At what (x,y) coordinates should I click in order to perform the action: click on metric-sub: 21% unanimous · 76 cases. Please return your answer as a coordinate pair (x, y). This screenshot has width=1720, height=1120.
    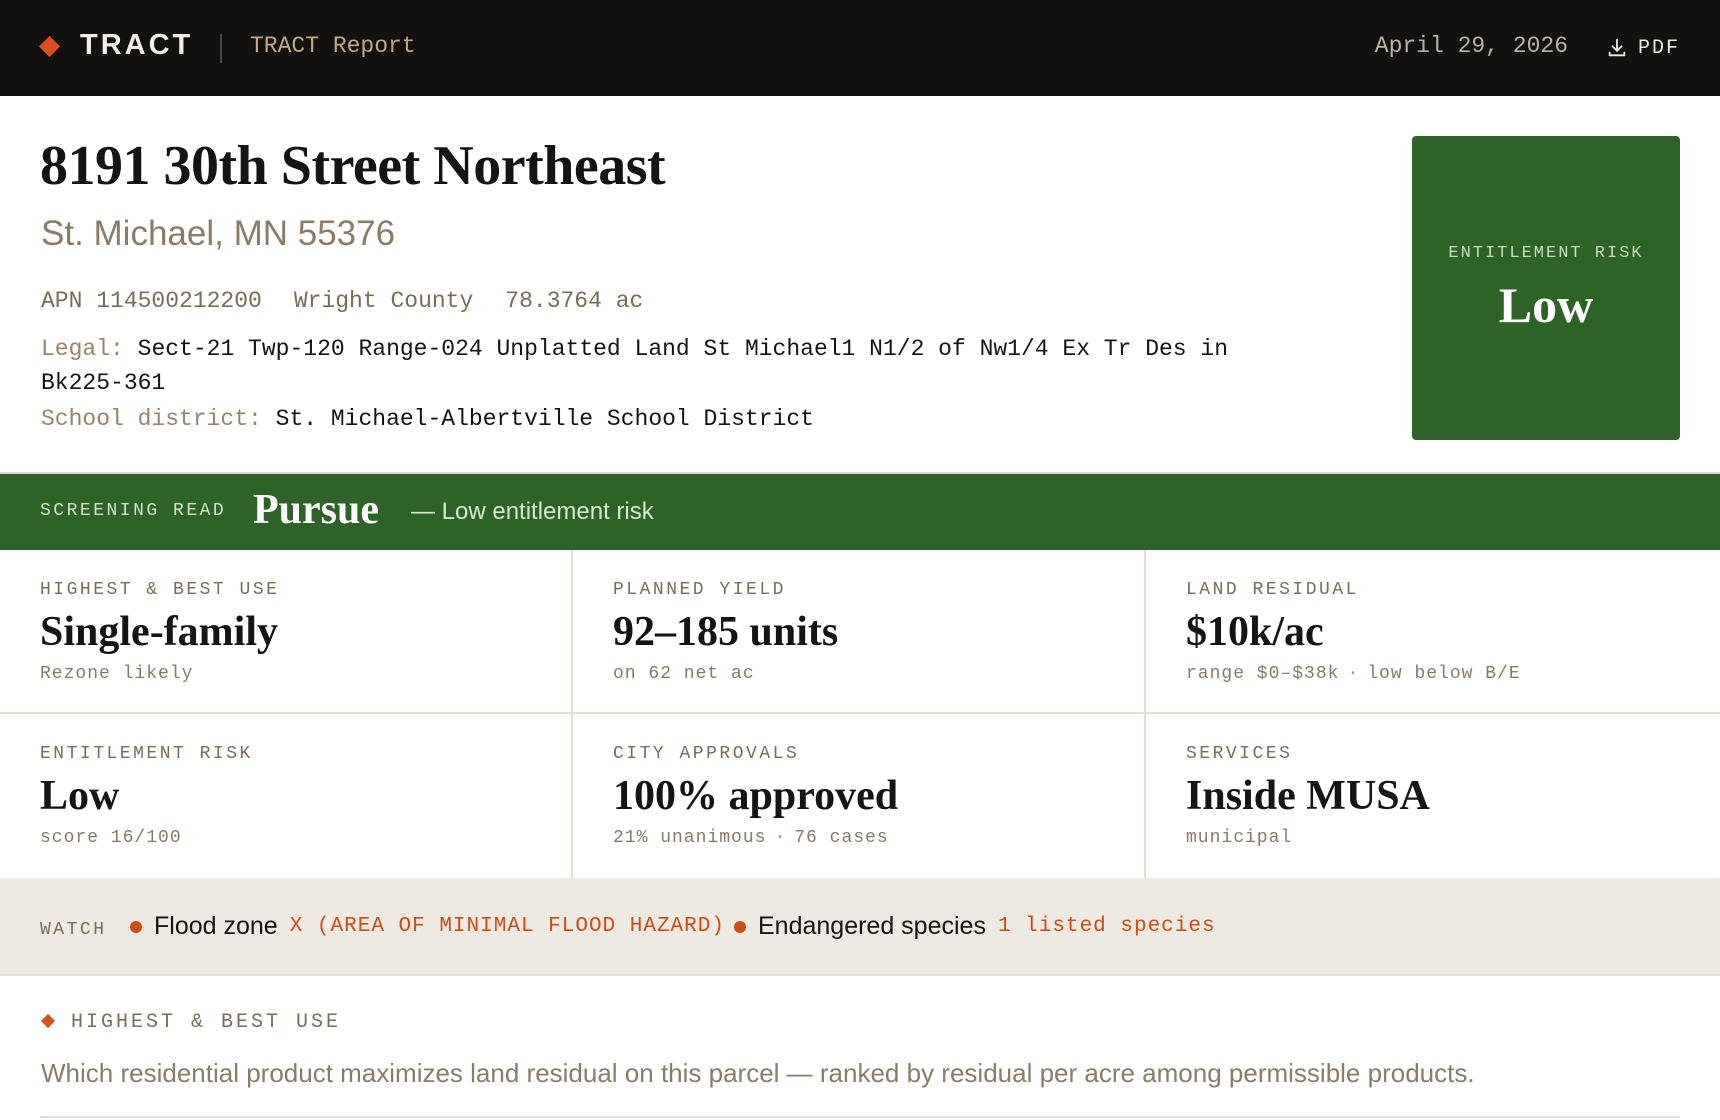
    Looking at the image, I should click on (751, 838).